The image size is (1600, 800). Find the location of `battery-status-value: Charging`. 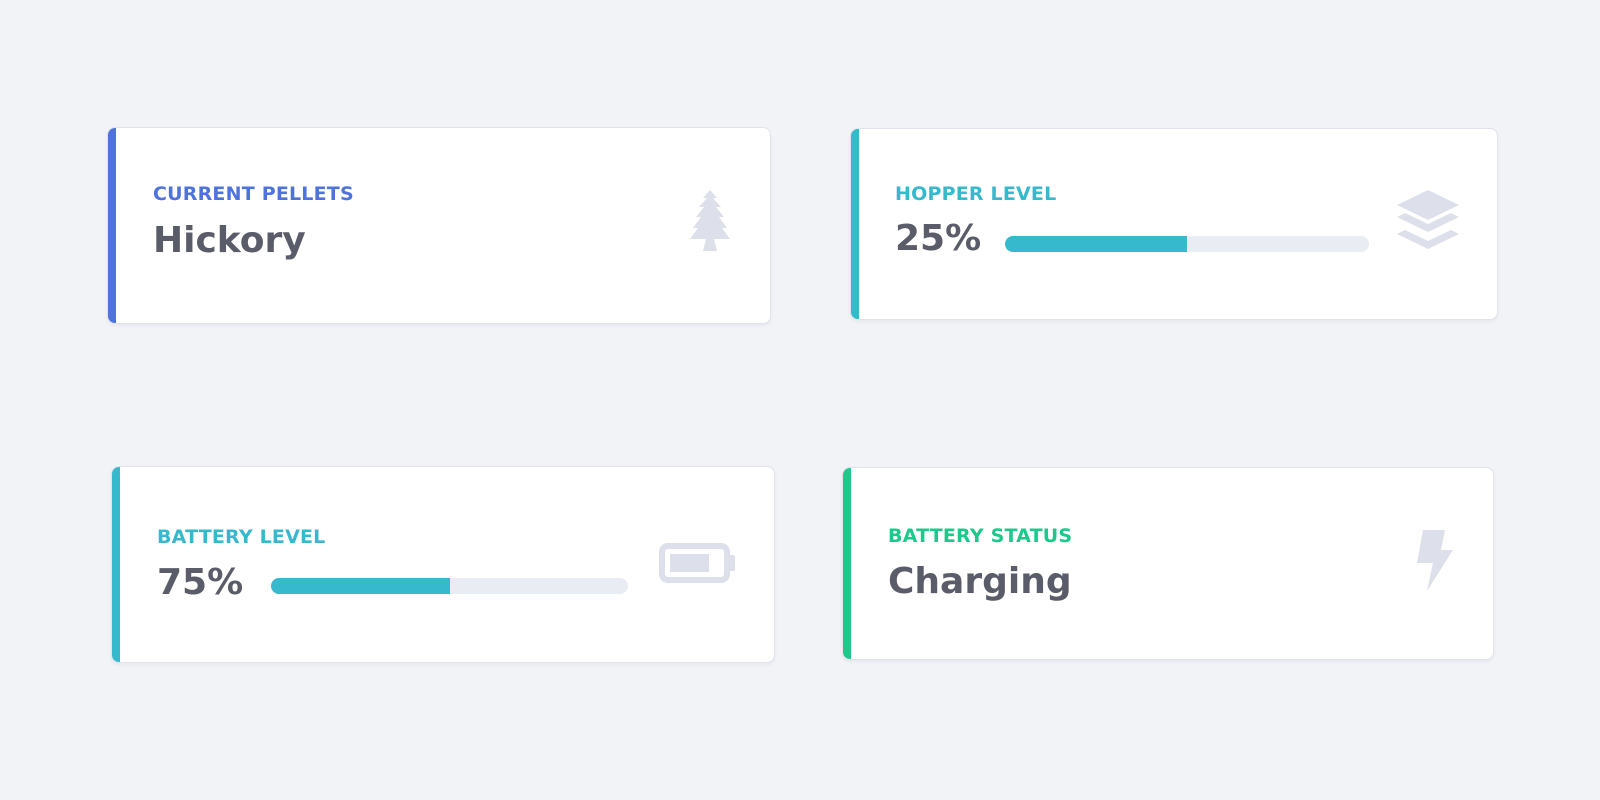

battery-status-value: Charging is located at coordinates (980, 581).